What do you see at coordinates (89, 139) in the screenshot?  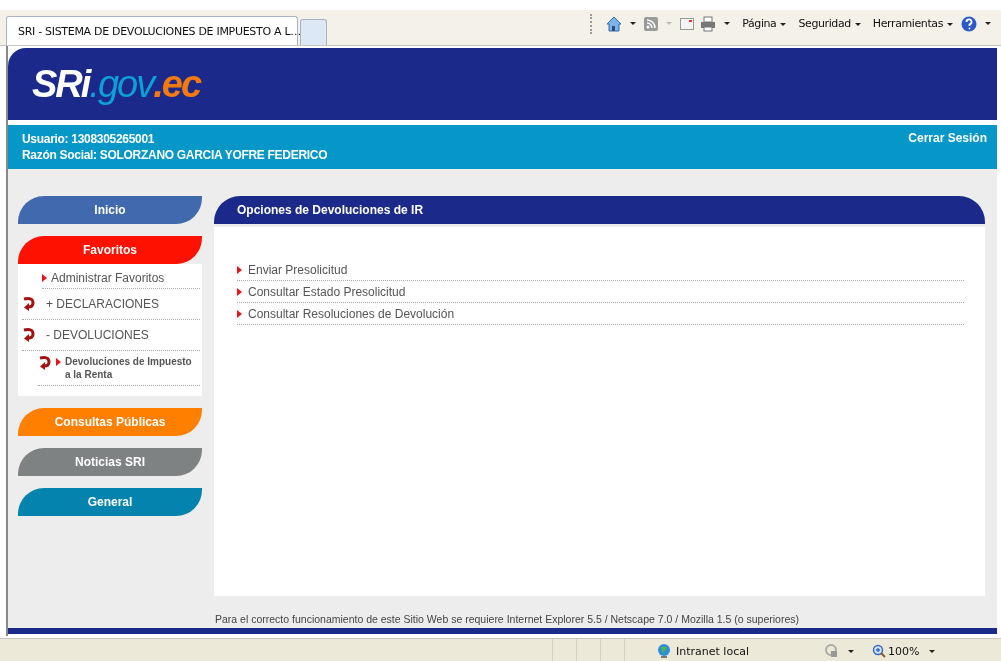 I see `user-info: Usuario: 1308305265001` at bounding box center [89, 139].